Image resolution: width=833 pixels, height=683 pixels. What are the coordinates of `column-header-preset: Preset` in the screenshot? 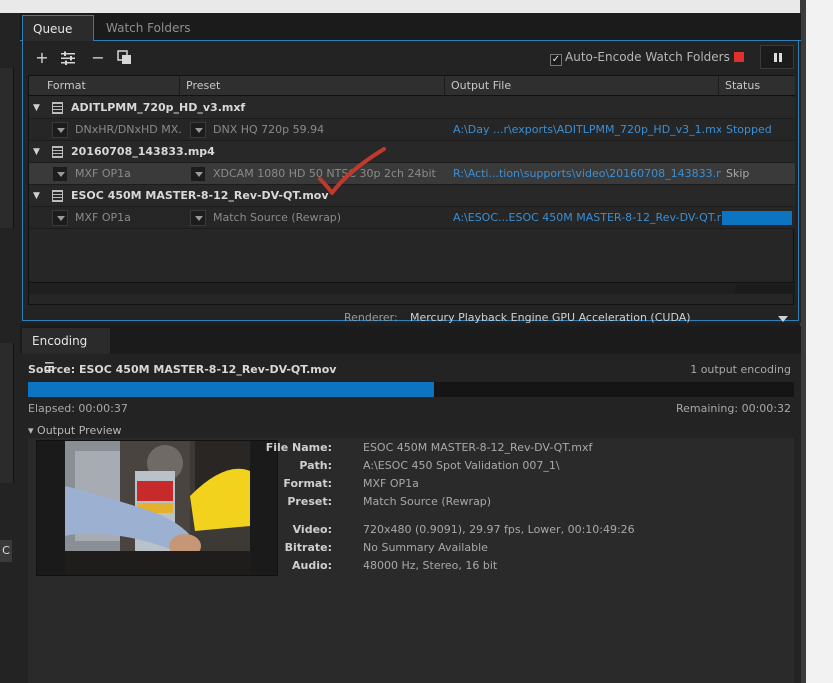 It's located at (311, 86).